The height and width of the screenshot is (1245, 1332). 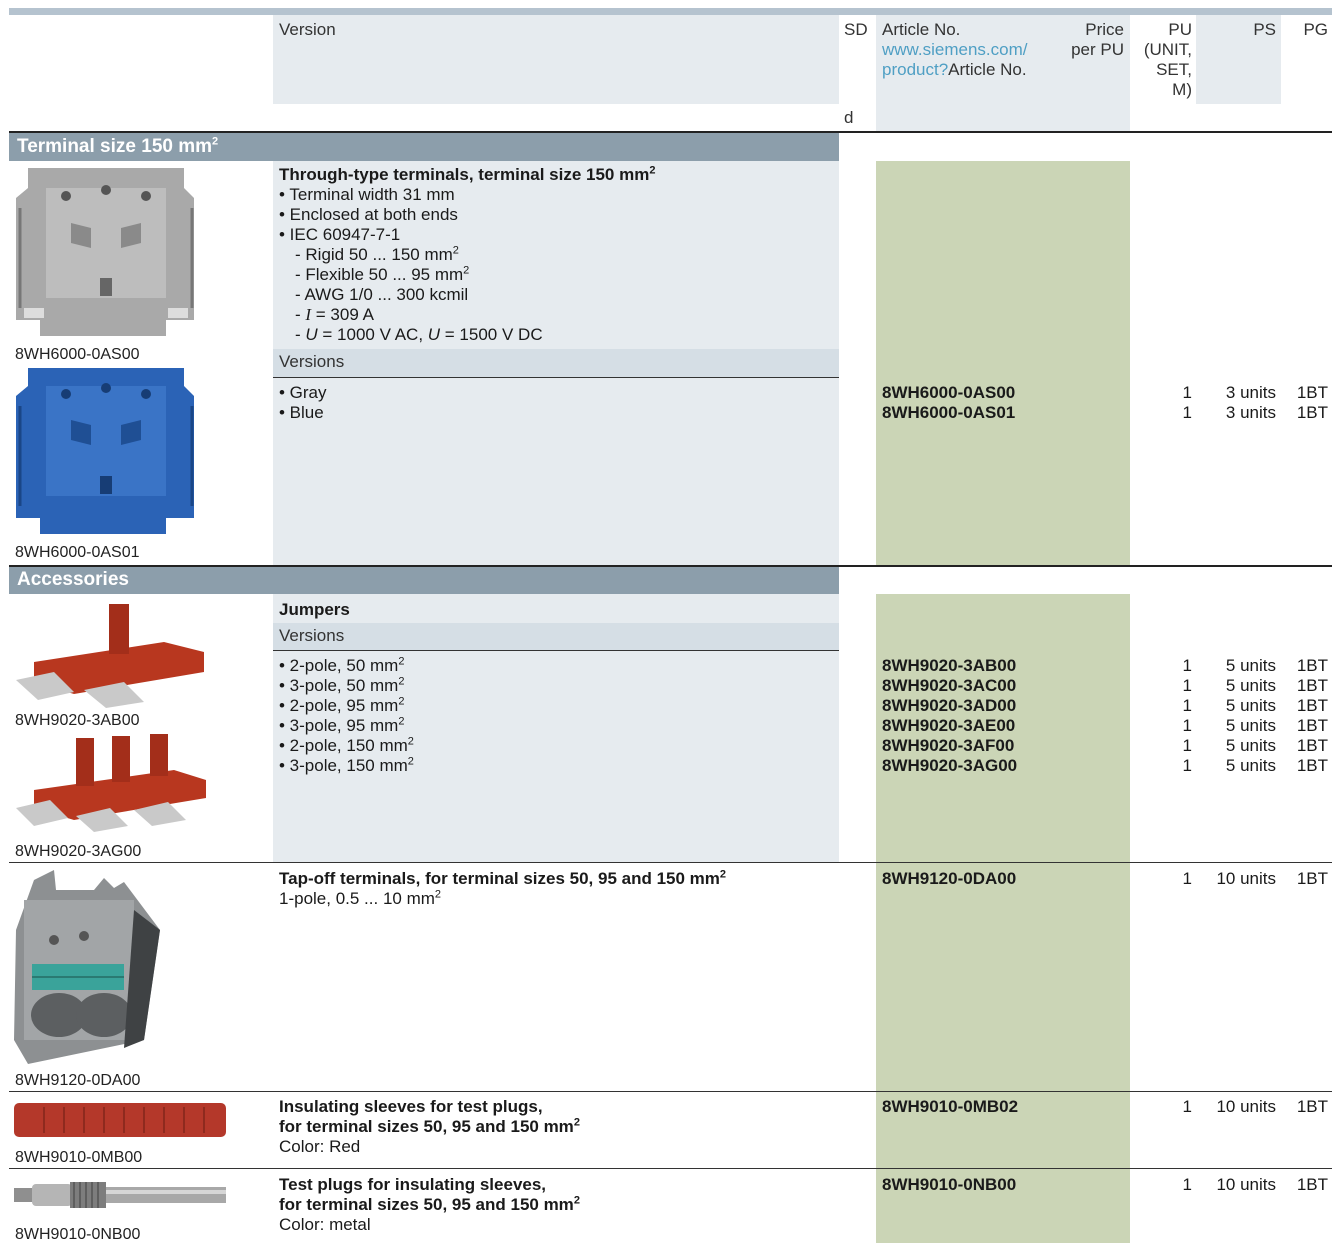 What do you see at coordinates (1003, 363) in the screenshot?
I see `article-column-band` at bounding box center [1003, 363].